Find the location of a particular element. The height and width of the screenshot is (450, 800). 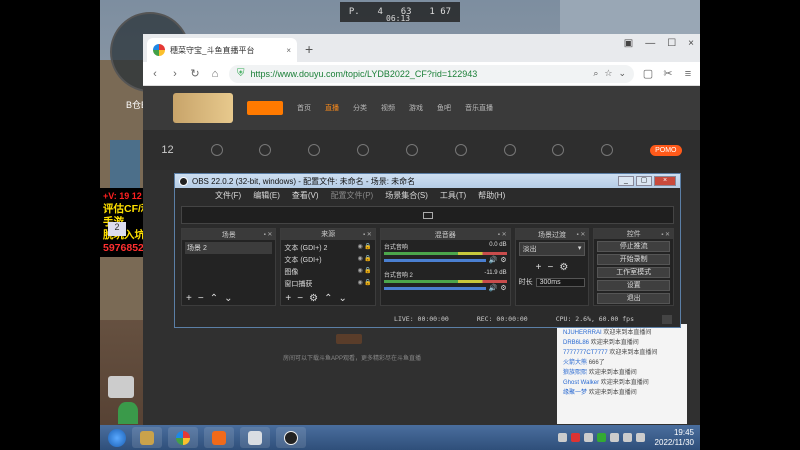

source-item: 窗口捕获 ◉ 🔒 is located at coordinates (327, 284).